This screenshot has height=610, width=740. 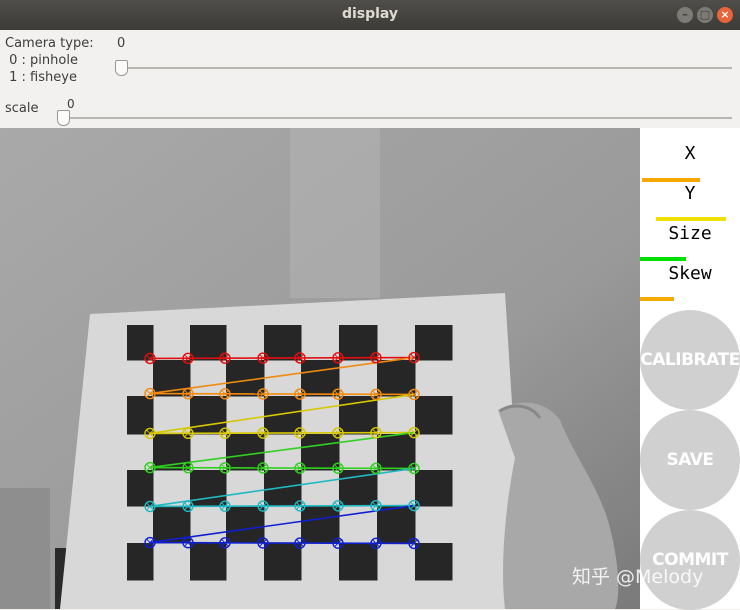 What do you see at coordinates (41, 60) in the screenshot?
I see `option-pinhole-label: 0 : pinhole` at bounding box center [41, 60].